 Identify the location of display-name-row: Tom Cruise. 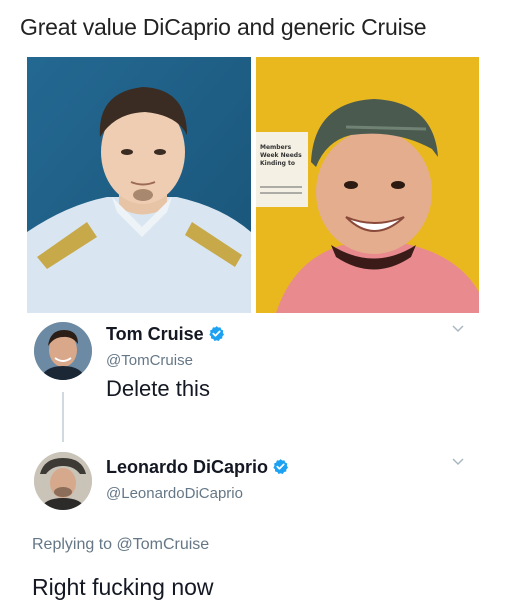
(165, 334).